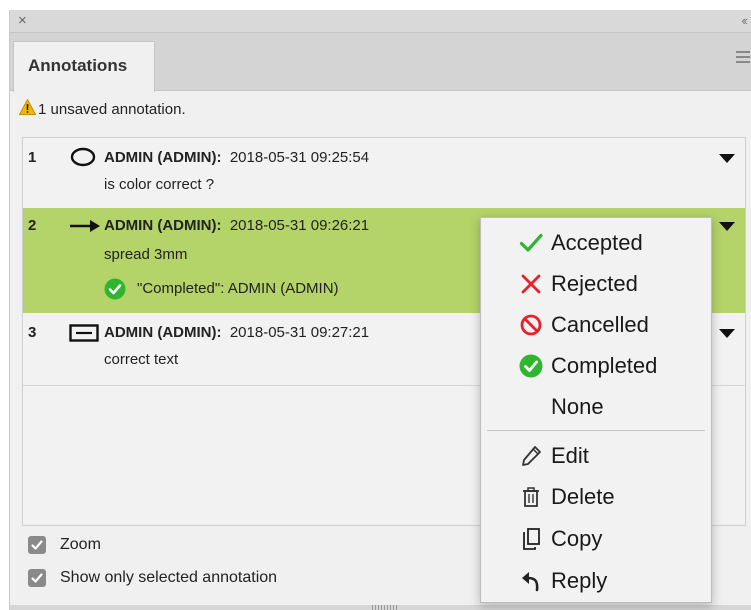 The height and width of the screenshot is (610, 751). Describe the element at coordinates (238, 288) in the screenshot. I see `annotation-status-text: "Completed": ADMIN (ADMIN)` at that location.